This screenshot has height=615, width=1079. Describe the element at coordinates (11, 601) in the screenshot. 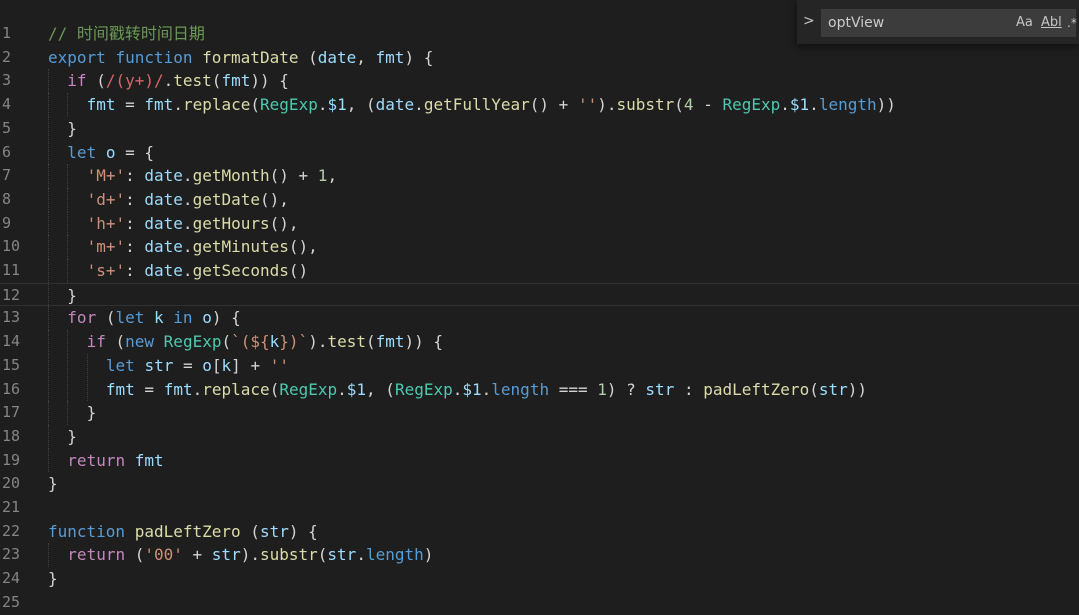

I see `line-number: 25` at that location.